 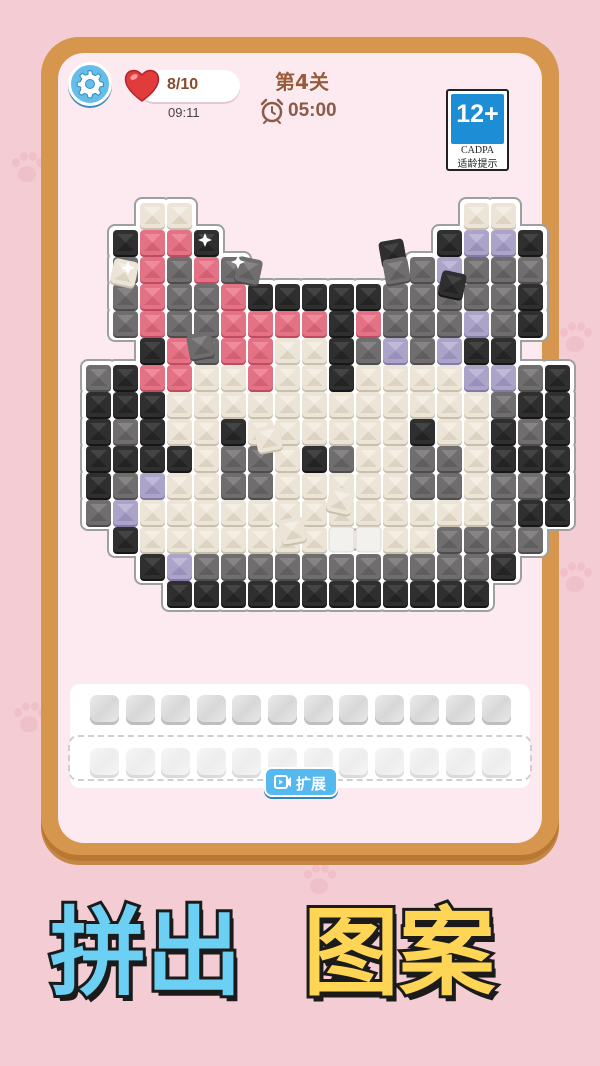 I want to click on life-regen-timer: 09:11, so click(x=184, y=112).